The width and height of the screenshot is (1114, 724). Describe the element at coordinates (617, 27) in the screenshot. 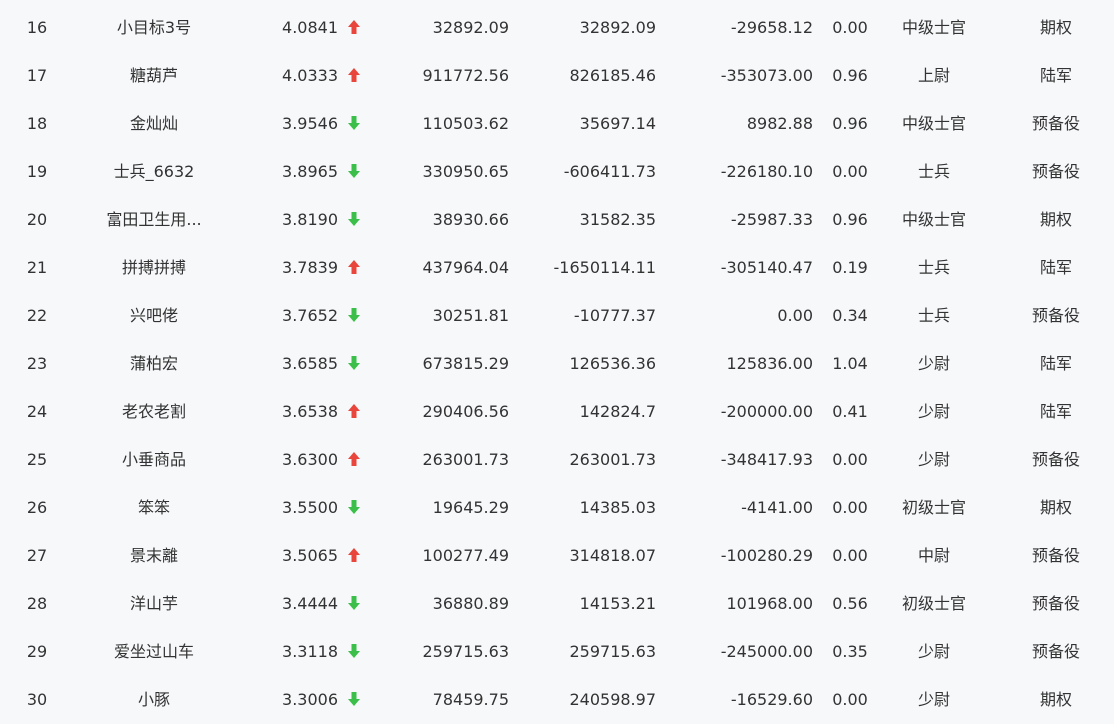

I see `value2-cell: 32892.09` at that location.